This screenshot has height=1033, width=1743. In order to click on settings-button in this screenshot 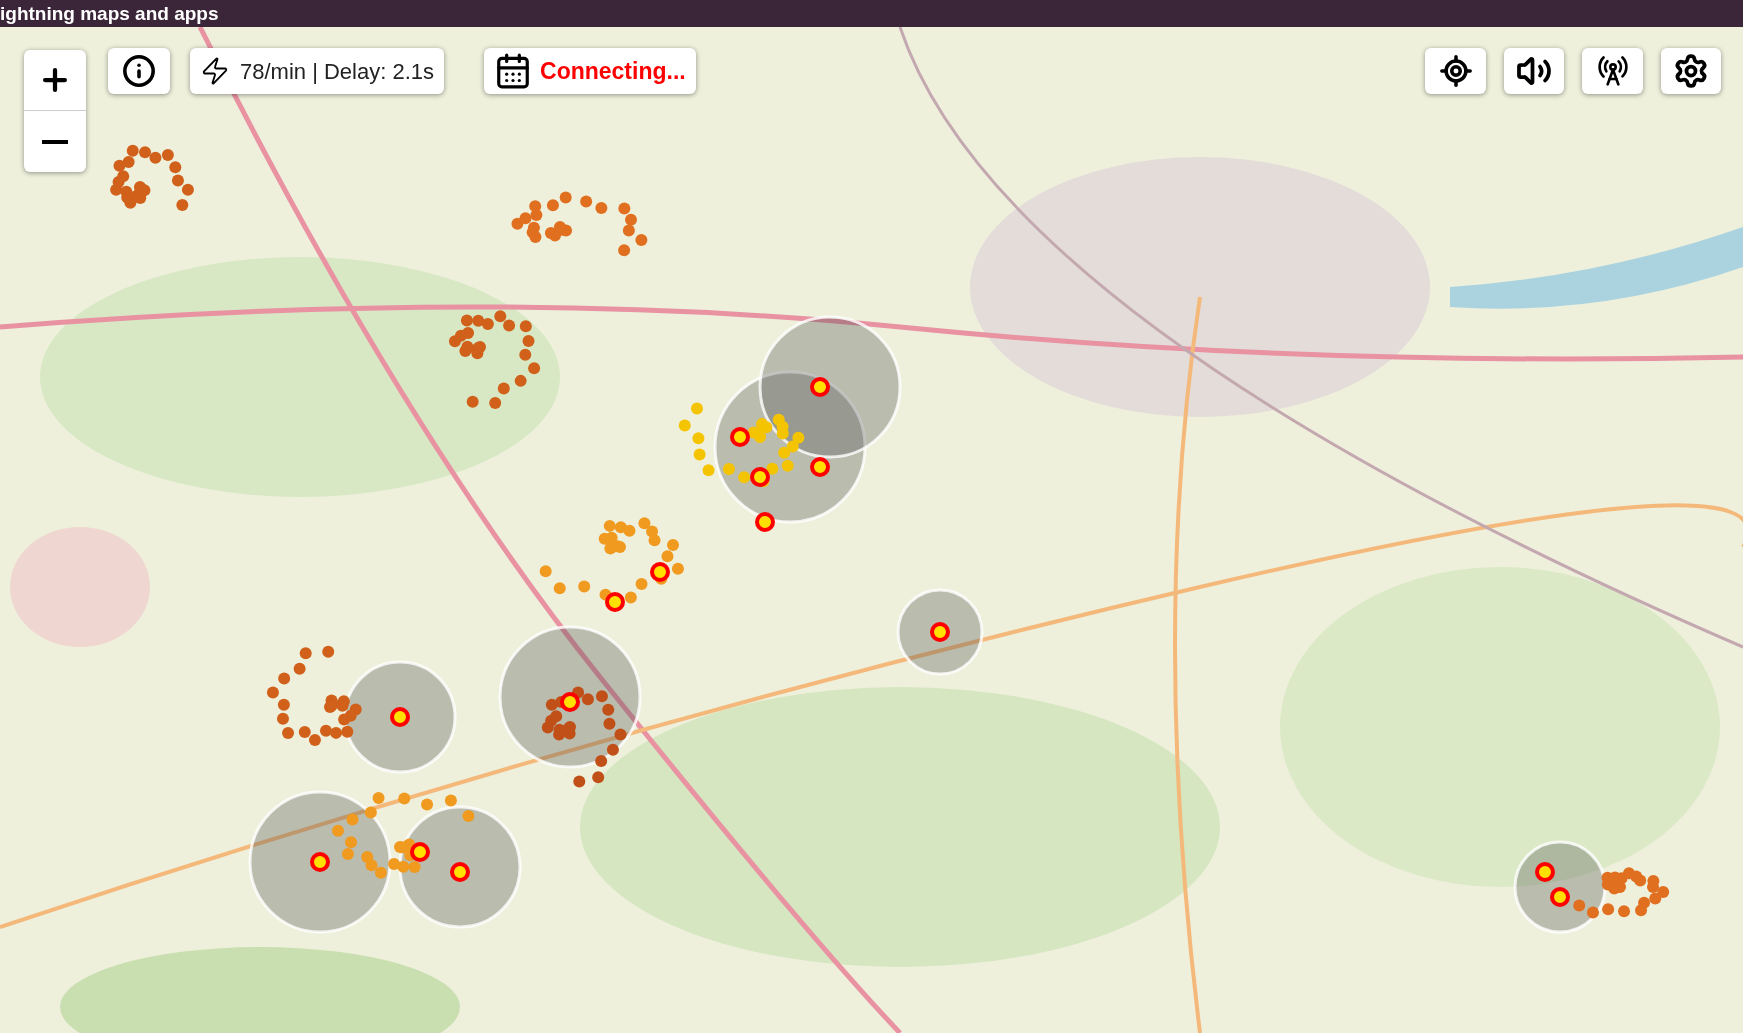, I will do `click(1691, 71)`.